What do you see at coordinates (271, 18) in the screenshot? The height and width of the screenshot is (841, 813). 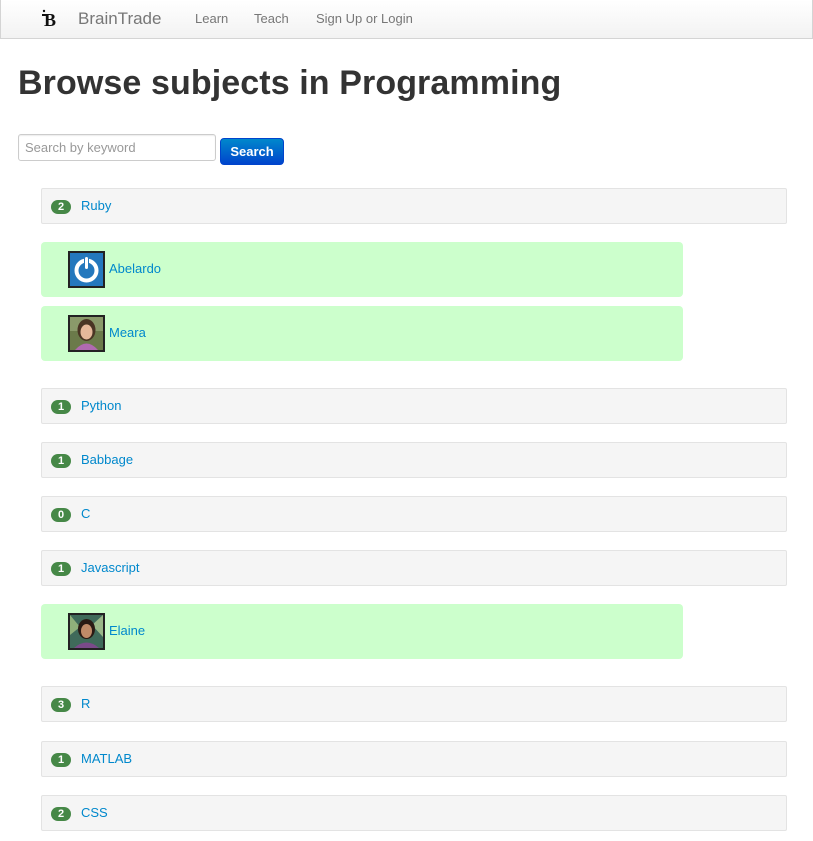 I see `nav-teach-link: Teach` at bounding box center [271, 18].